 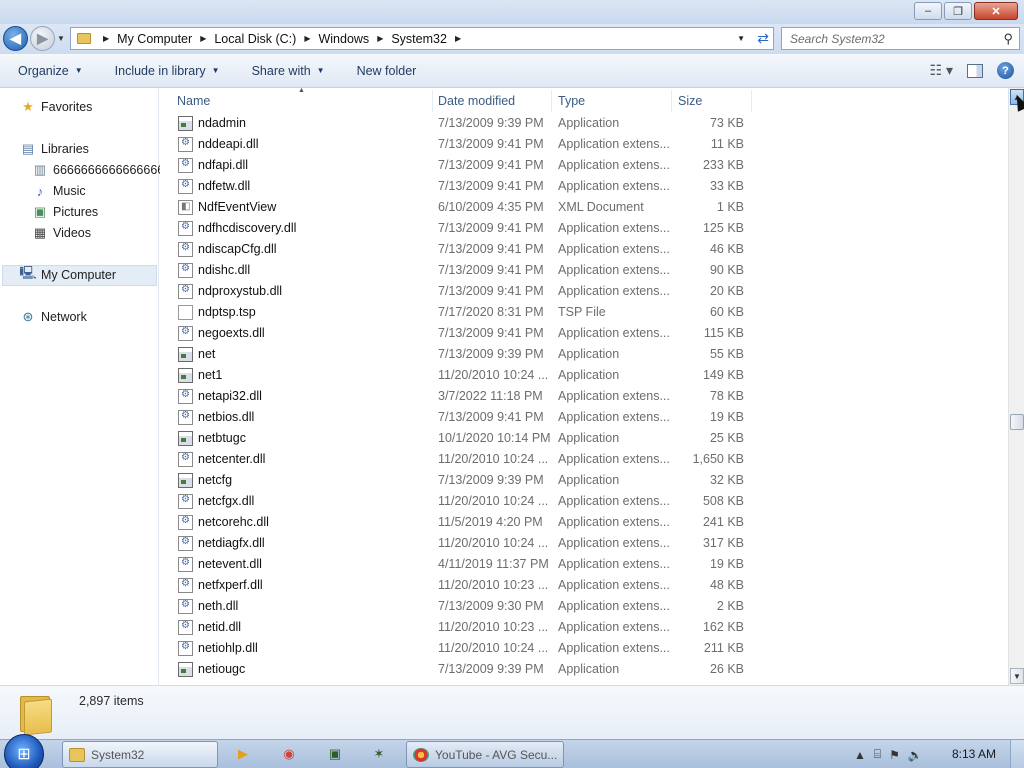 I want to click on file-row: ndptsp.tsp 7/17/2020 8:31 PM TSP File 60 KB, so click(x=584, y=312).